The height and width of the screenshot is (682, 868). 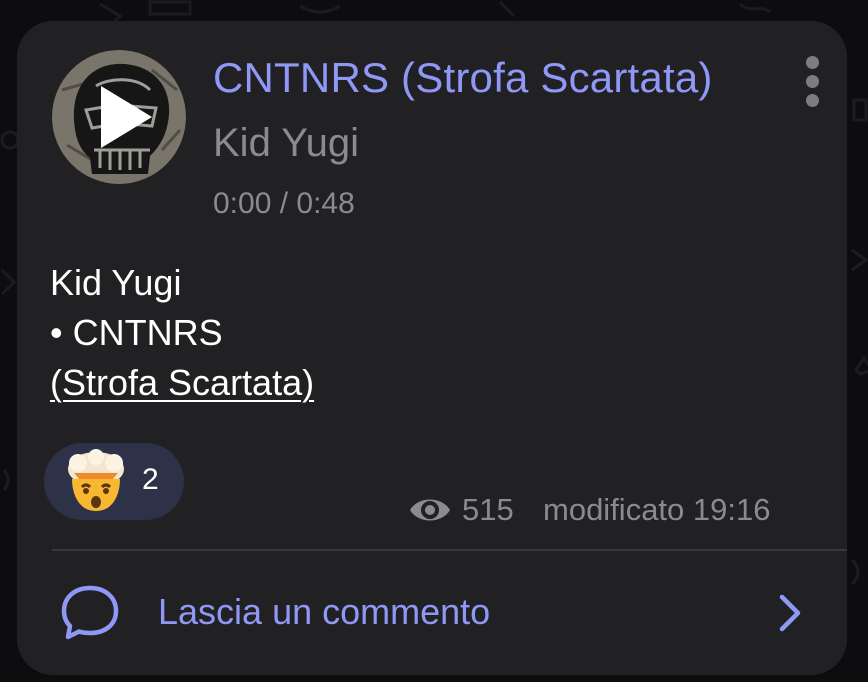 What do you see at coordinates (324, 611) in the screenshot?
I see `comment-label: Lascia un commento` at bounding box center [324, 611].